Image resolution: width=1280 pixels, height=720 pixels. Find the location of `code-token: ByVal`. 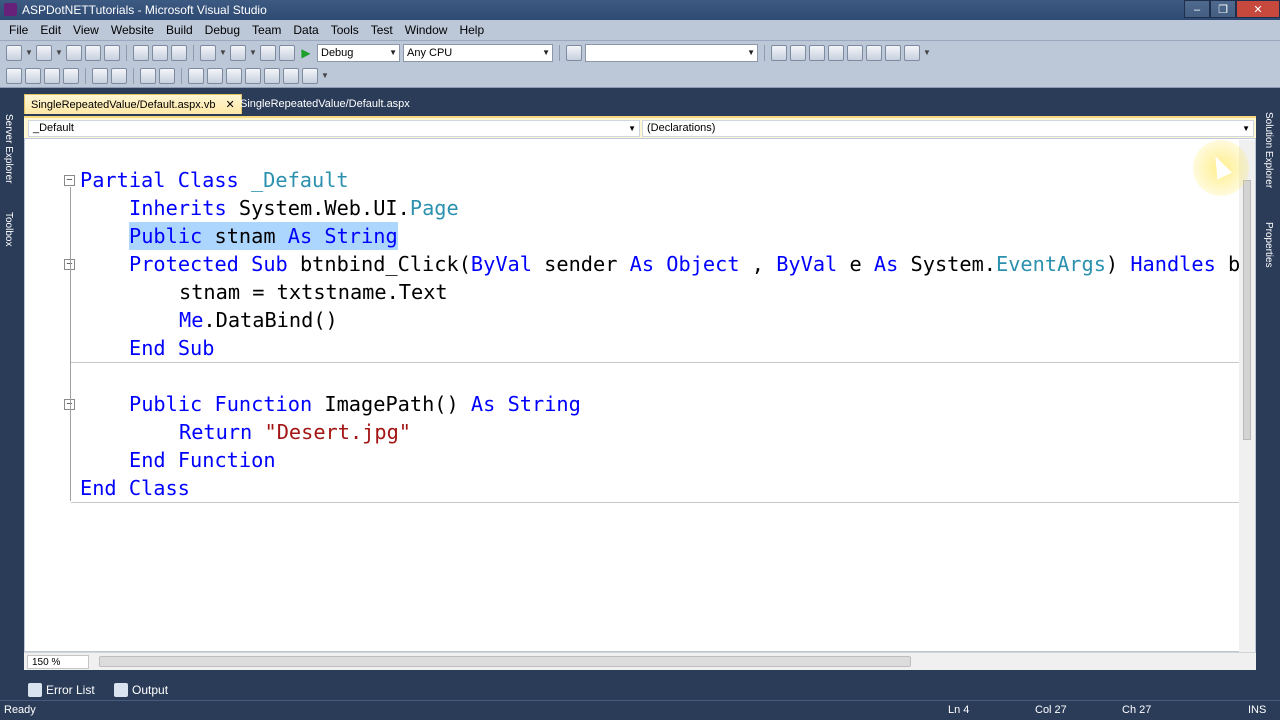

code-token: ByVal is located at coordinates (813, 264).